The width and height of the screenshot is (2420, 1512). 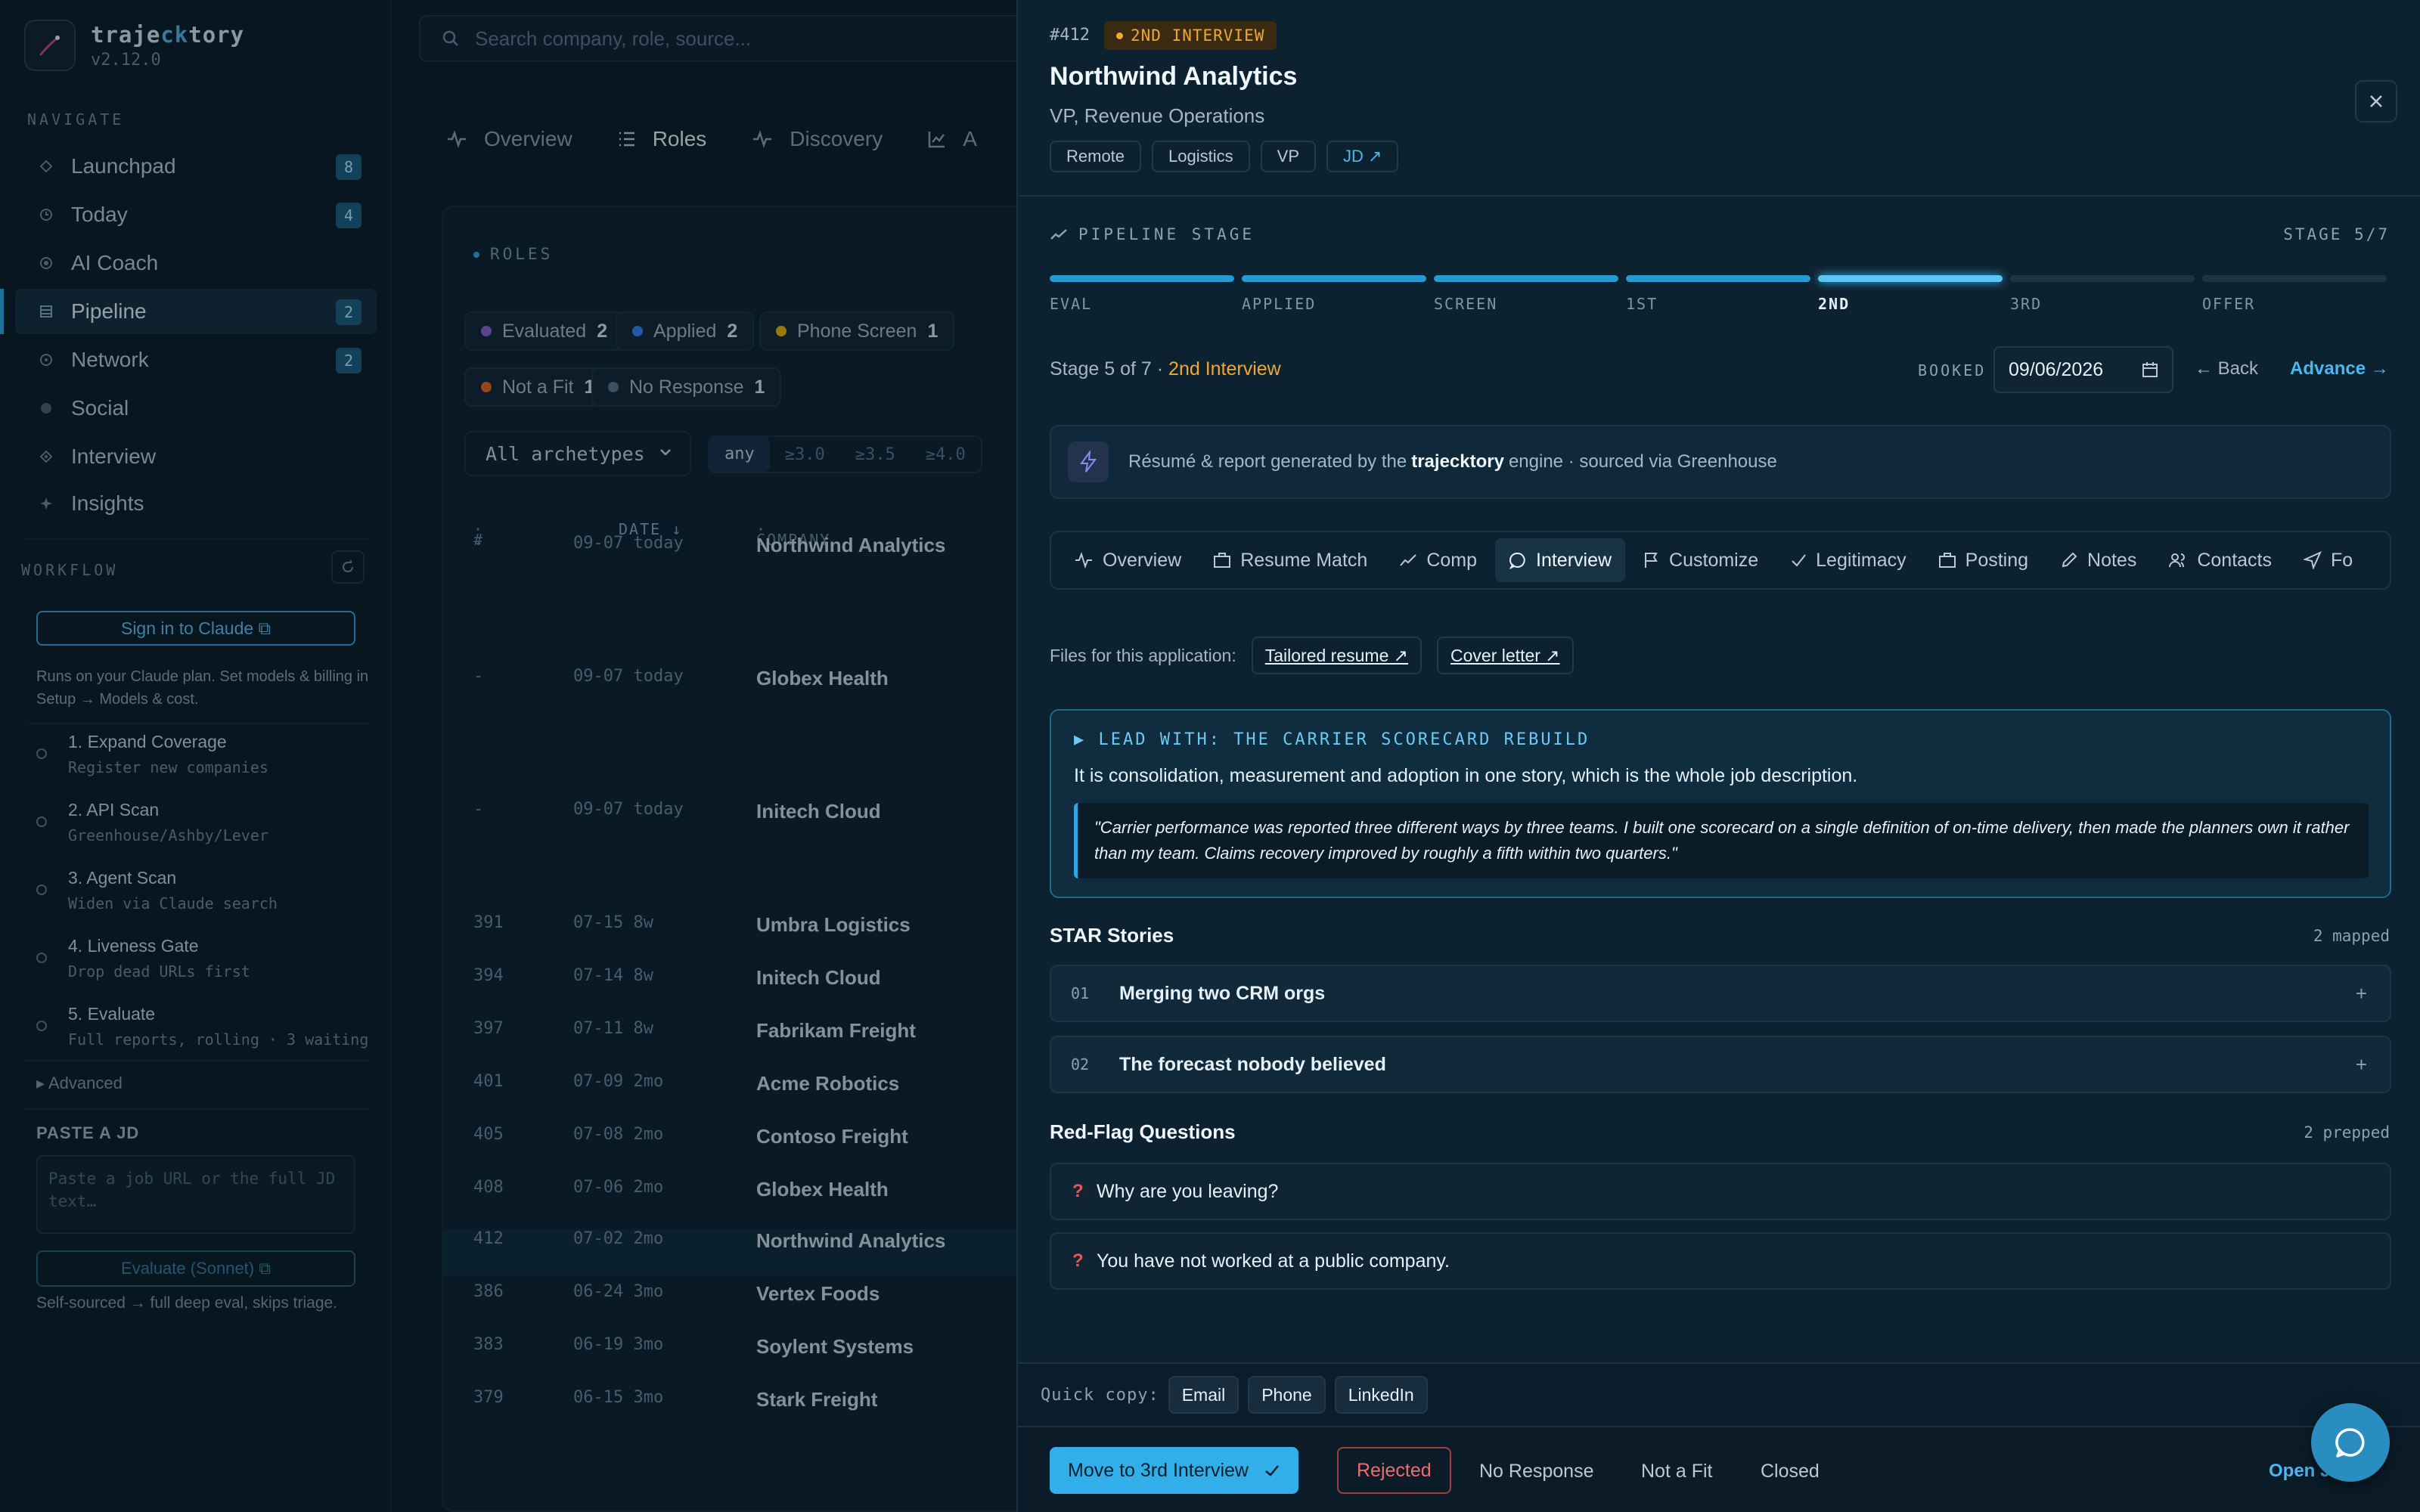 I want to click on tailored-resume-link: Tailored resume ↗, so click(x=1337, y=655).